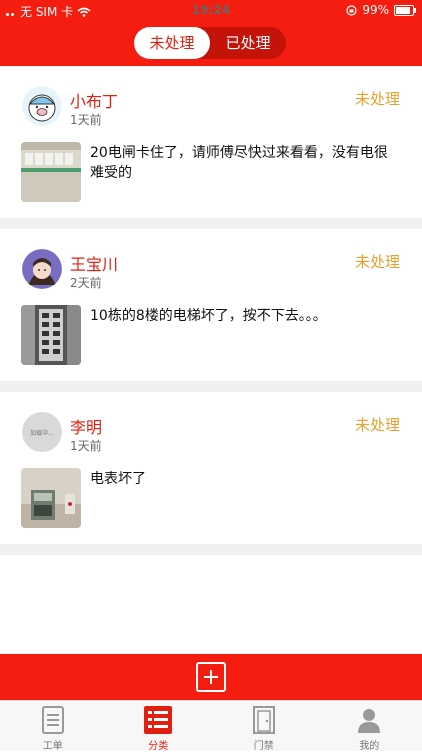  I want to click on tabbar-item-workorder: 工单, so click(53, 726).